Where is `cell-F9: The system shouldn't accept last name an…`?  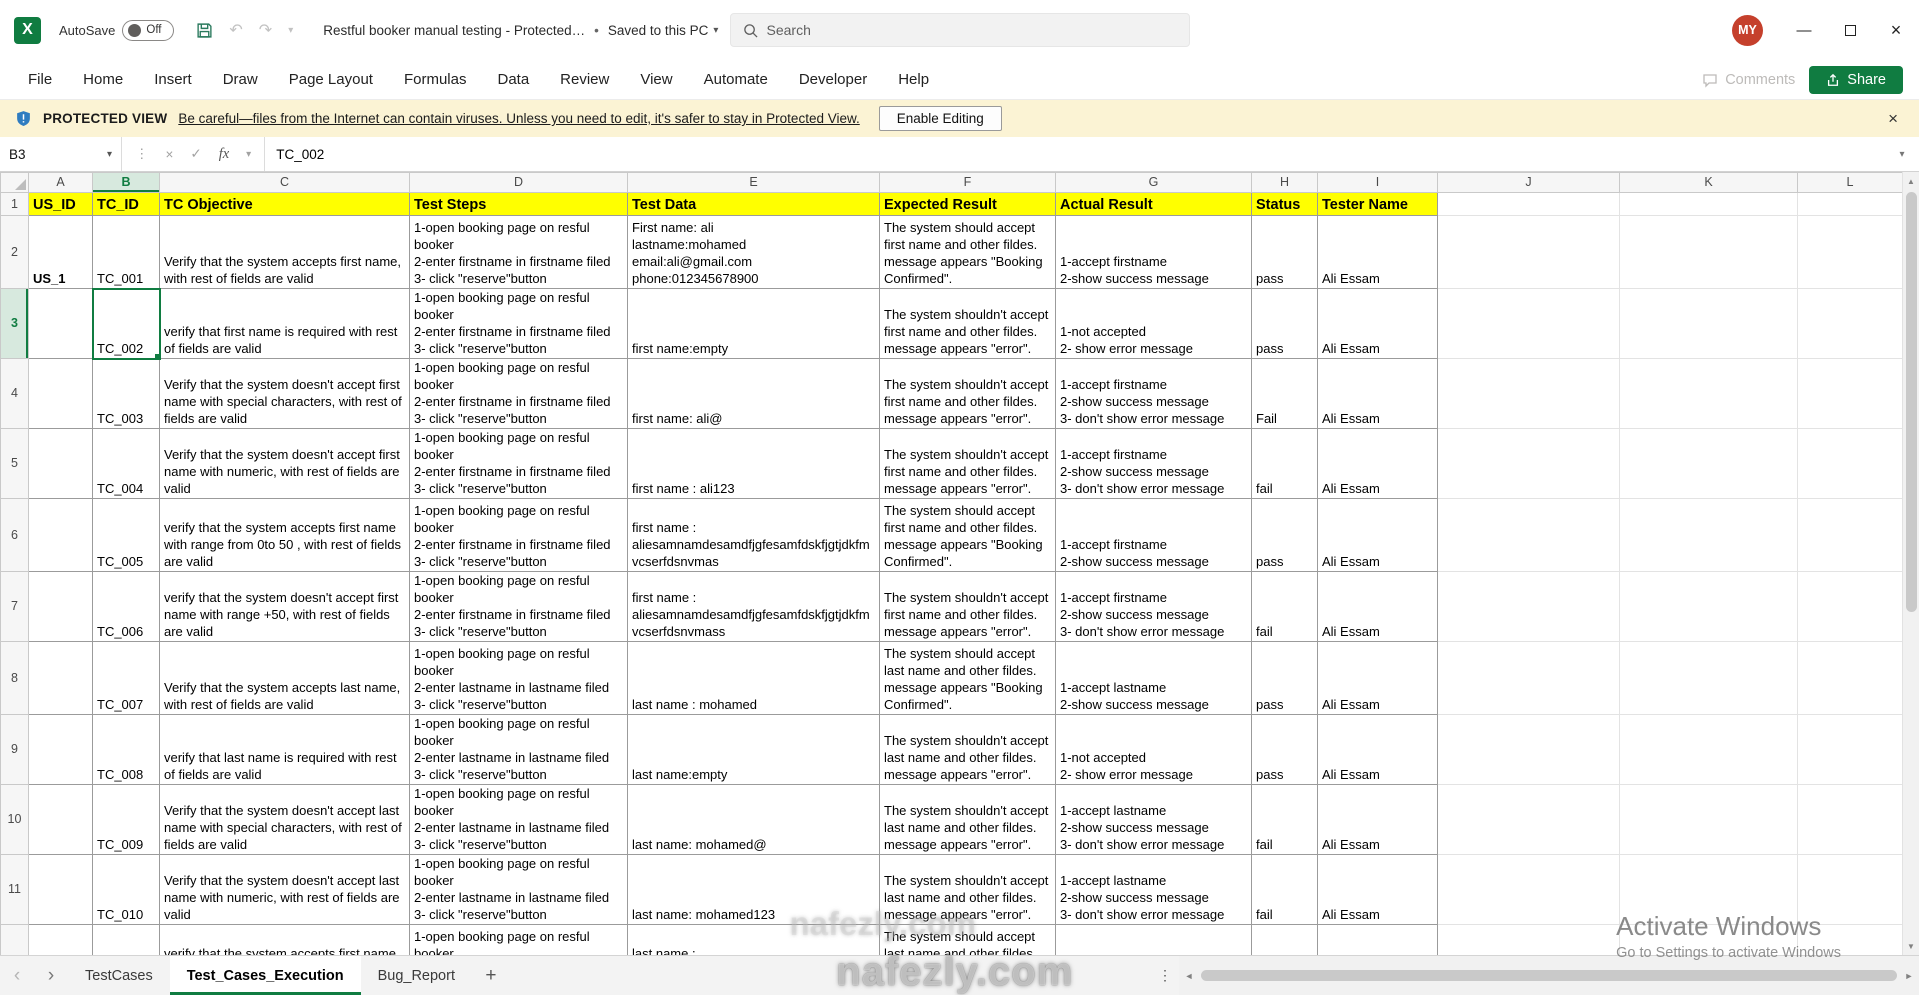 cell-F9: The system shouldn't accept last name an… is located at coordinates (967, 749).